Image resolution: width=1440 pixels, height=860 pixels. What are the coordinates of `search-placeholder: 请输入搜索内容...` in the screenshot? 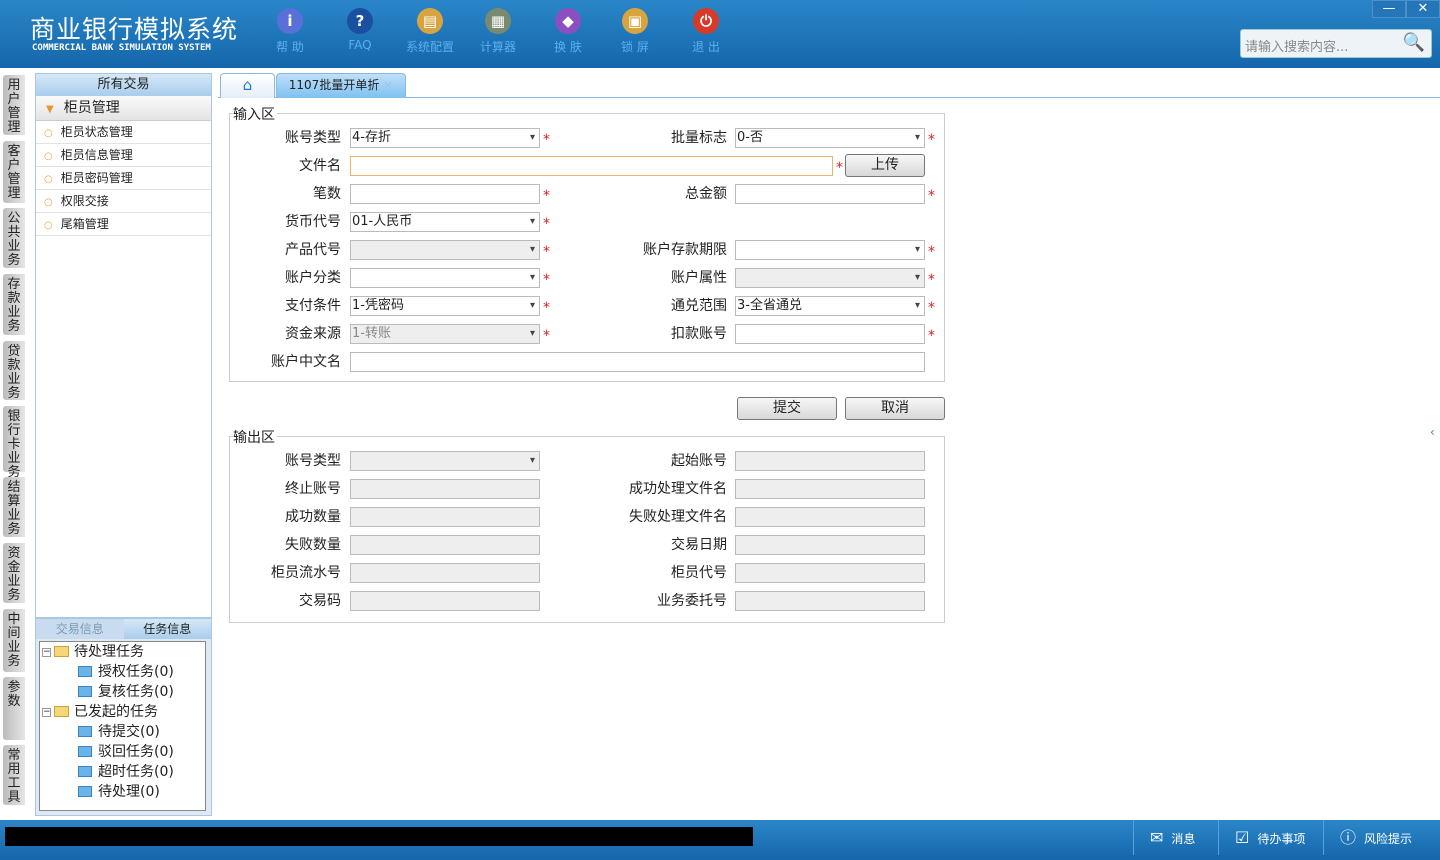 It's located at (1297, 47).